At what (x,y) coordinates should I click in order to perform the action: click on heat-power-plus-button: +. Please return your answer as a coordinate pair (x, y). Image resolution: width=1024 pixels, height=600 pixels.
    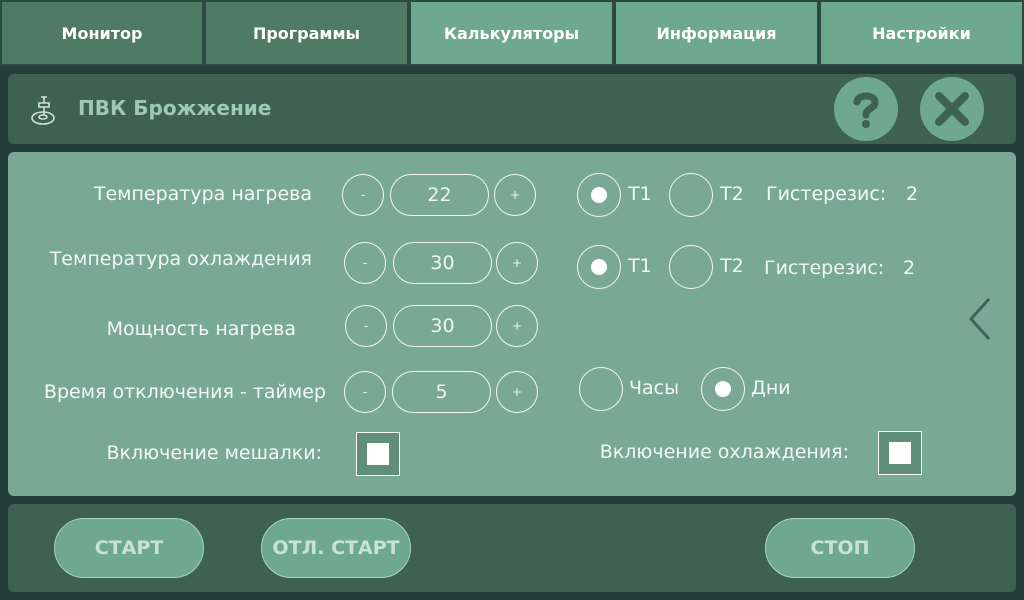
    Looking at the image, I should click on (517, 326).